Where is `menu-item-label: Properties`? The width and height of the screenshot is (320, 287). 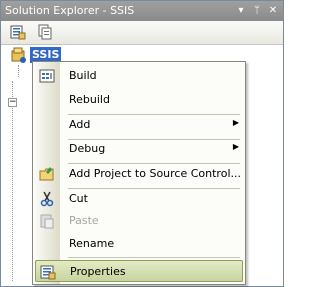
menu-item-label: Properties is located at coordinates (98, 271).